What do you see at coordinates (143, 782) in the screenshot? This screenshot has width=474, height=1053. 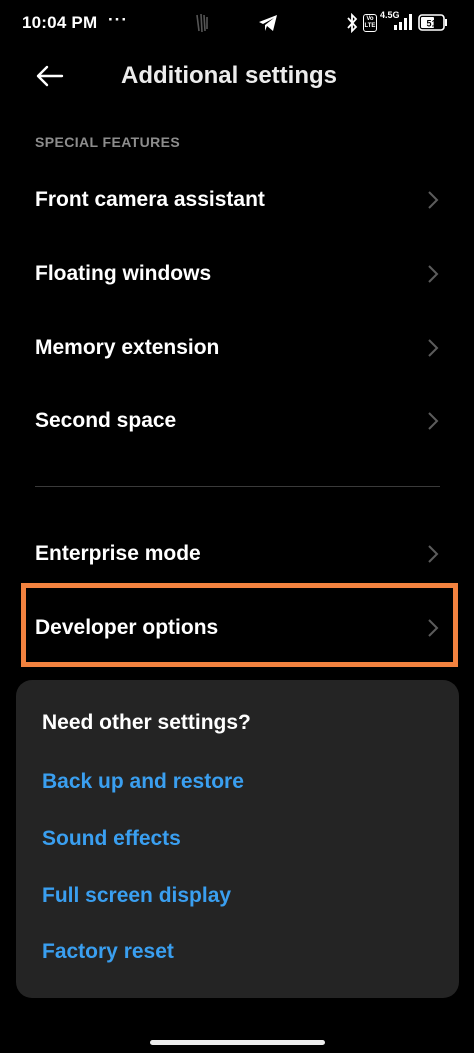 I see `link-back-up-and-restore: Back up and restore` at bounding box center [143, 782].